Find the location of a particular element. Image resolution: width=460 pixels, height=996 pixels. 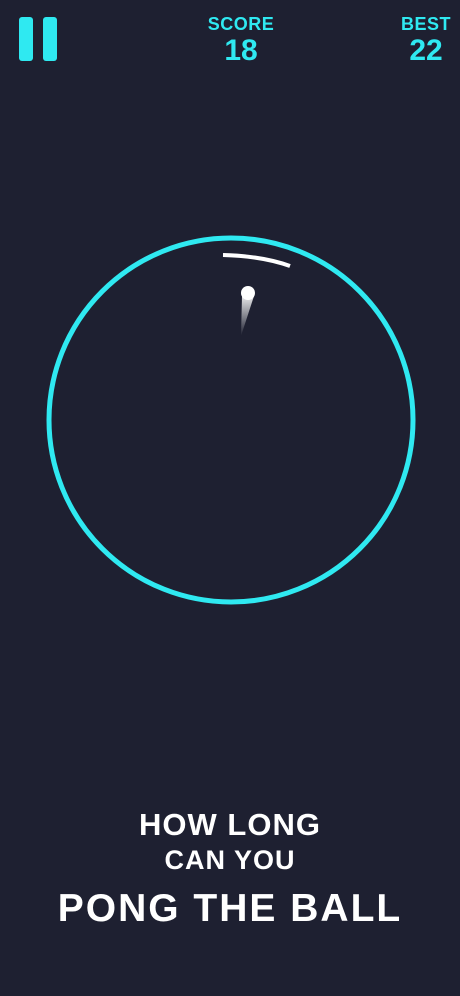

game-ball is located at coordinates (248, 293).